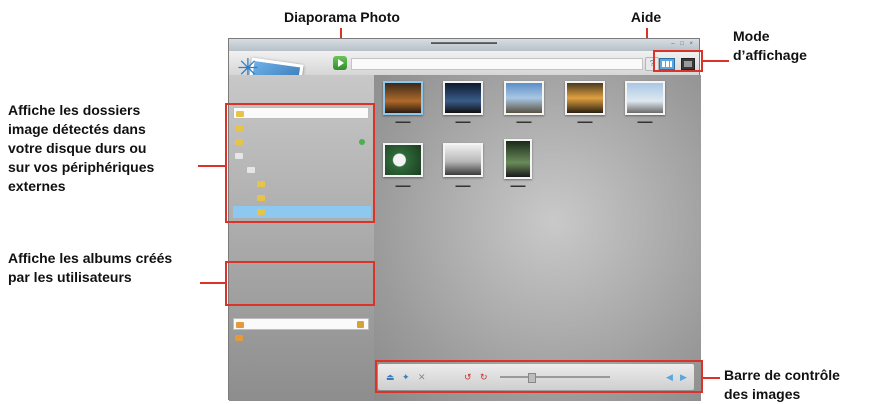 The width and height of the screenshot is (875, 404). What do you see at coordinates (70, 277) in the screenshot?
I see `callout-albums-line2: par les utilisateurs` at bounding box center [70, 277].